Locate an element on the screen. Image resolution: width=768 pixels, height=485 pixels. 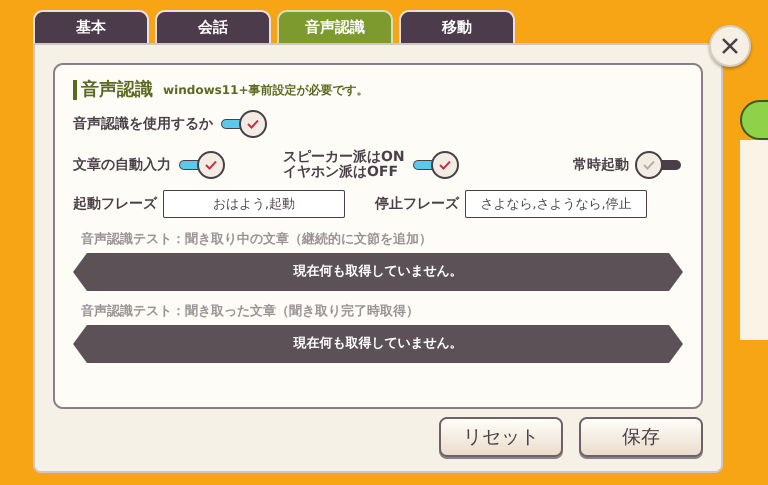
field-label: 停止フレーズ is located at coordinates (417, 204).